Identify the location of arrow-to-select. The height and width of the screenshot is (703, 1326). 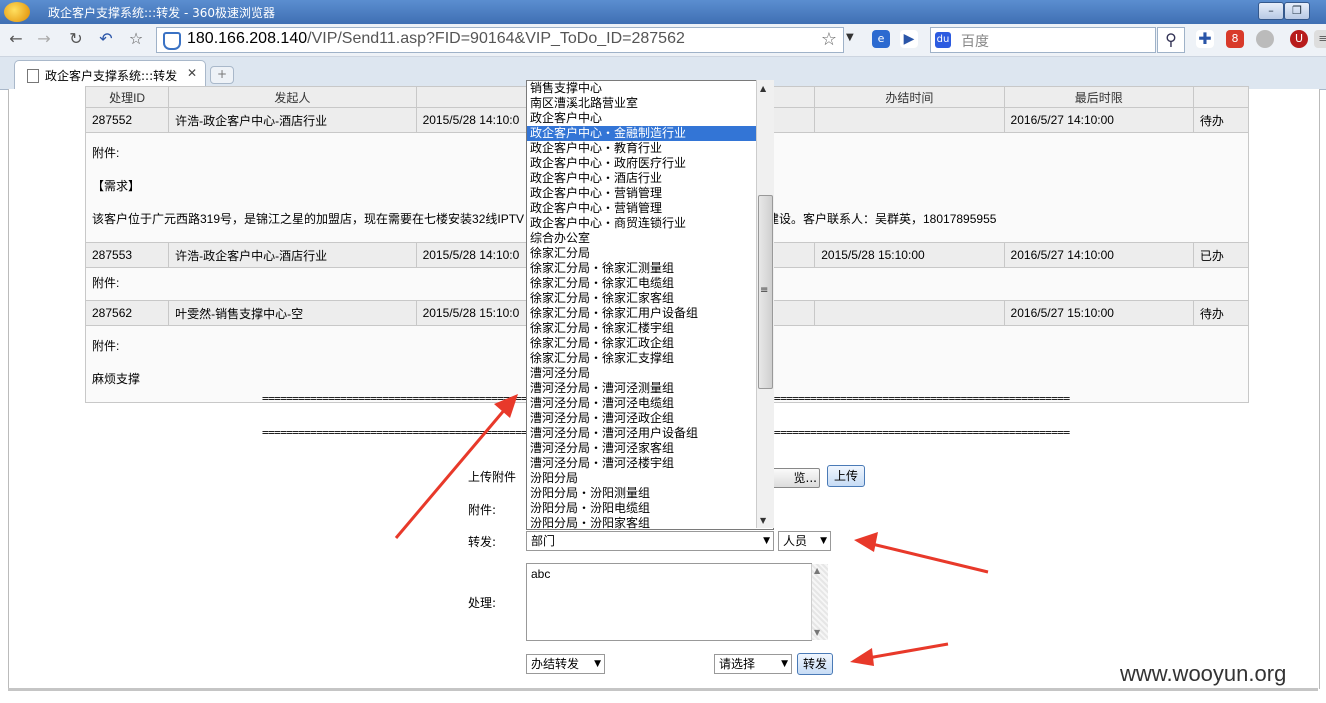
(921, 553).